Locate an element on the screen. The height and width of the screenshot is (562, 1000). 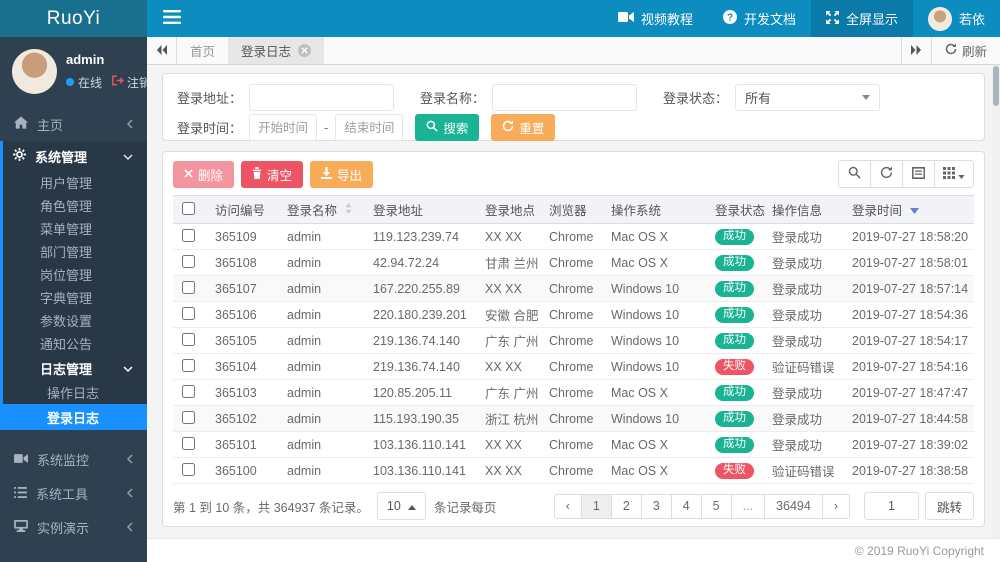
start-time-input is located at coordinates (283, 127).